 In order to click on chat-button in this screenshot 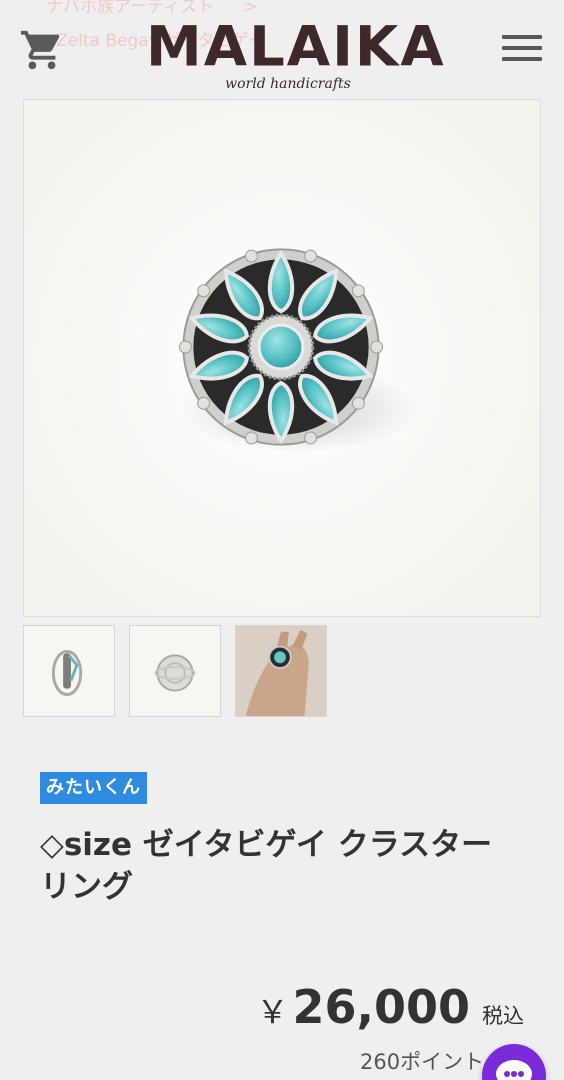, I will do `click(514, 1062)`.